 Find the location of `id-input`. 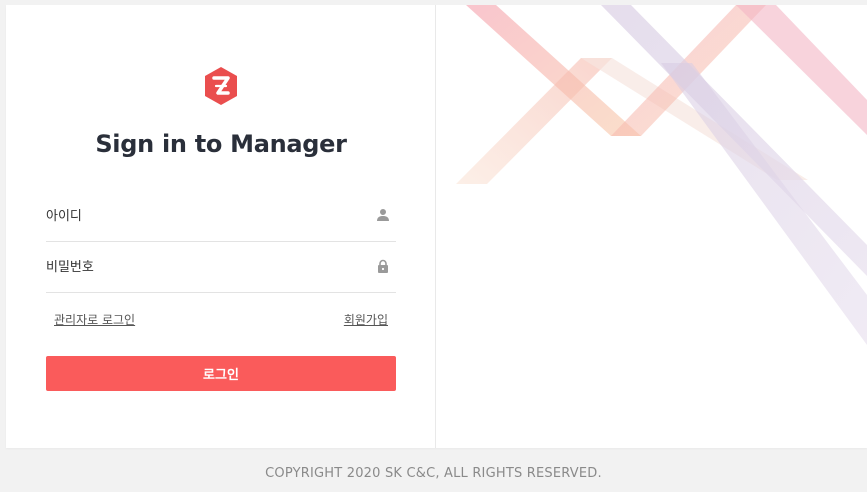

id-input is located at coordinates (206, 216).